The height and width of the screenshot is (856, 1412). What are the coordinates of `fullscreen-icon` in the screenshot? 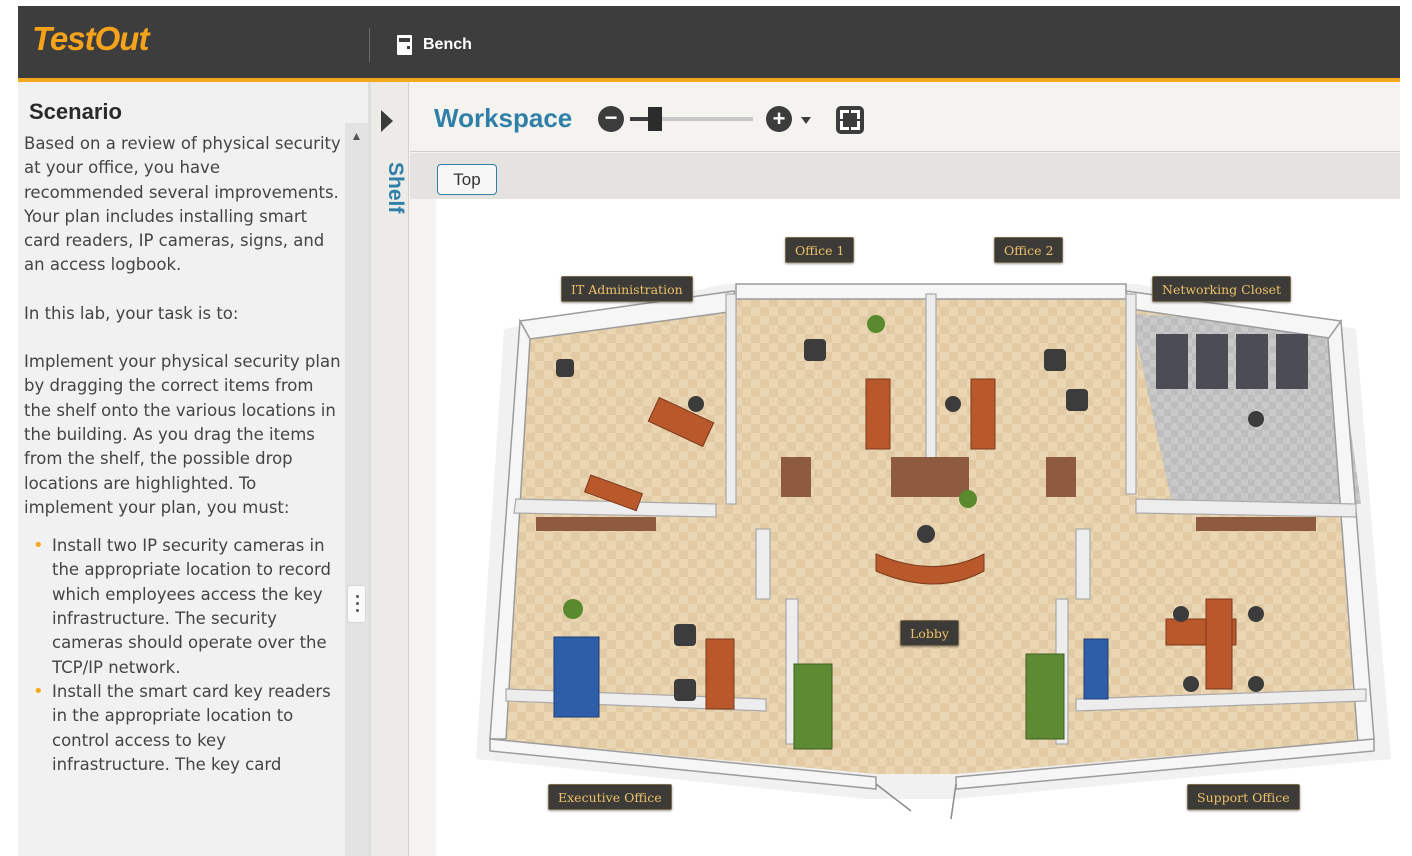 It's located at (850, 120).